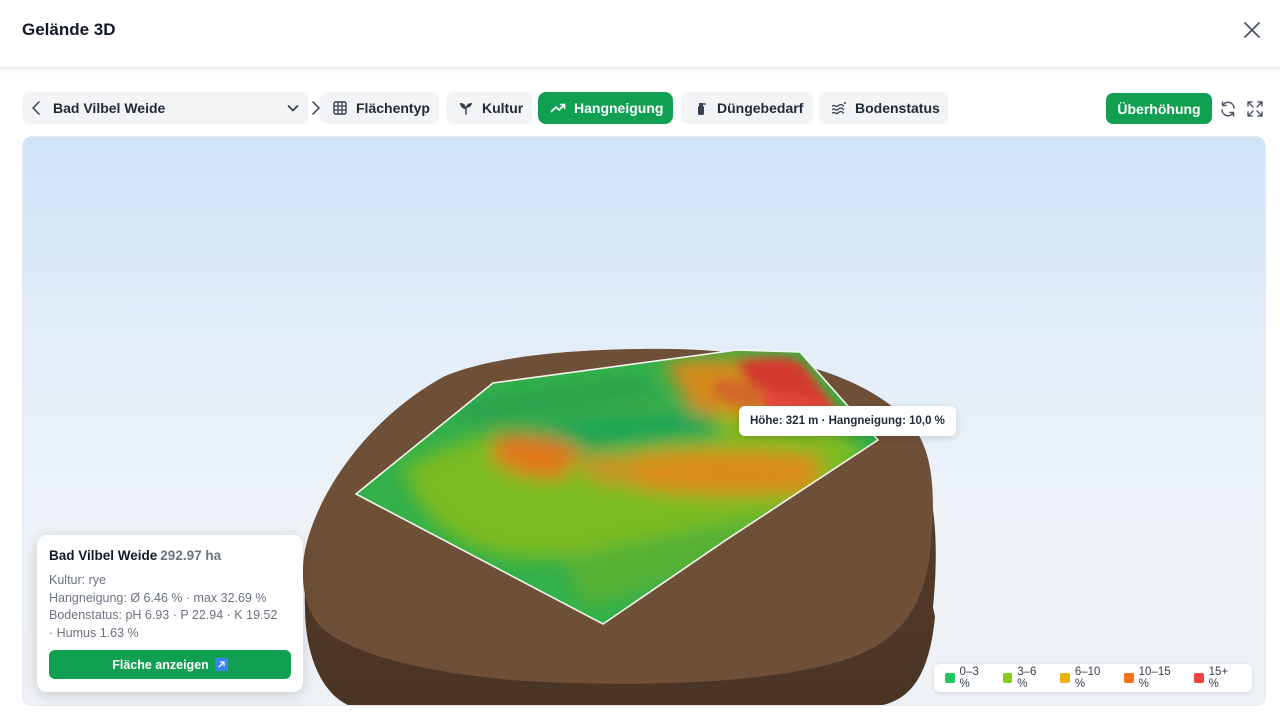 Image resolution: width=1280 pixels, height=720 pixels. What do you see at coordinates (109, 108) in the screenshot?
I see `field-select-value: Bad Vilbel Weide` at bounding box center [109, 108].